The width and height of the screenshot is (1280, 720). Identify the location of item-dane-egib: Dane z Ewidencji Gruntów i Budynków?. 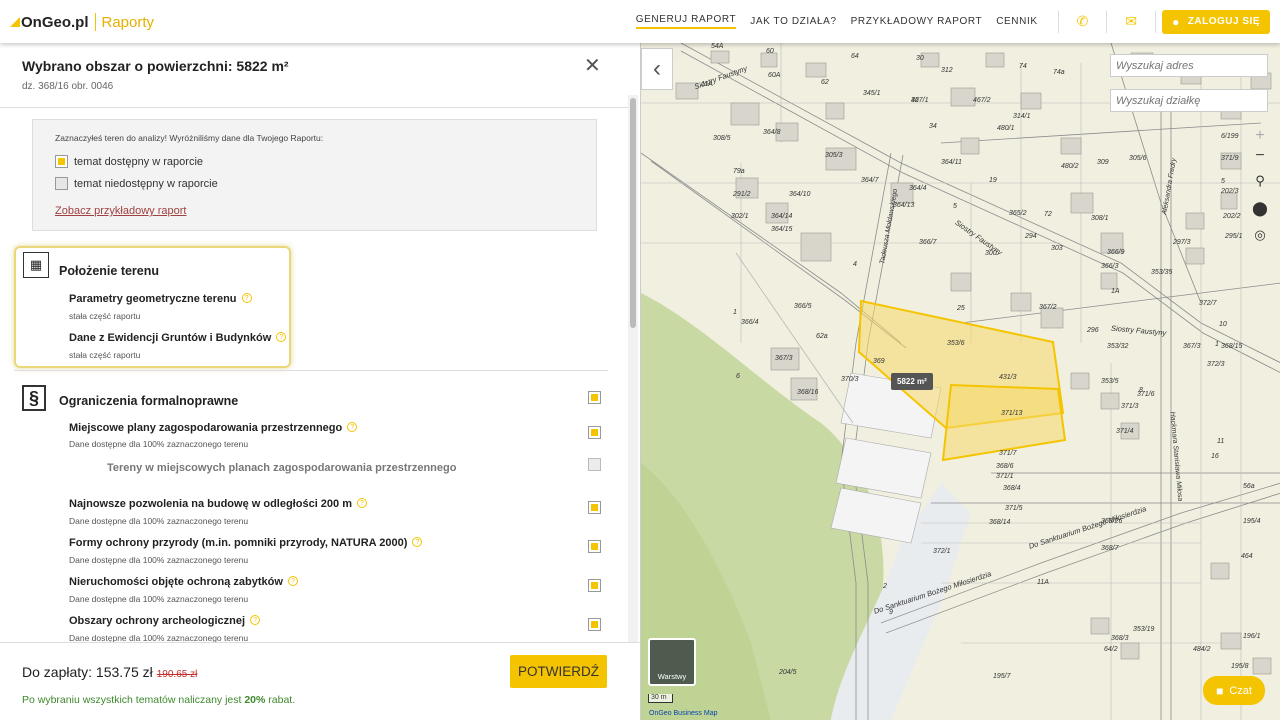
(178, 338).